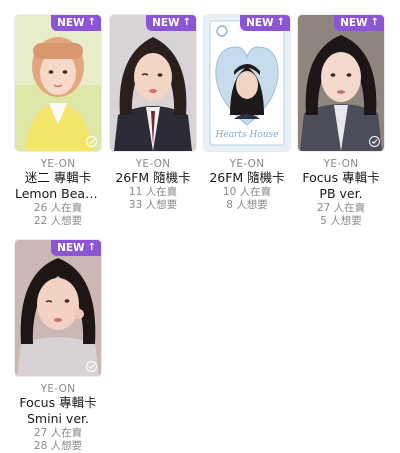  I want to click on photocard-photo: Hearts House, so click(247, 83).